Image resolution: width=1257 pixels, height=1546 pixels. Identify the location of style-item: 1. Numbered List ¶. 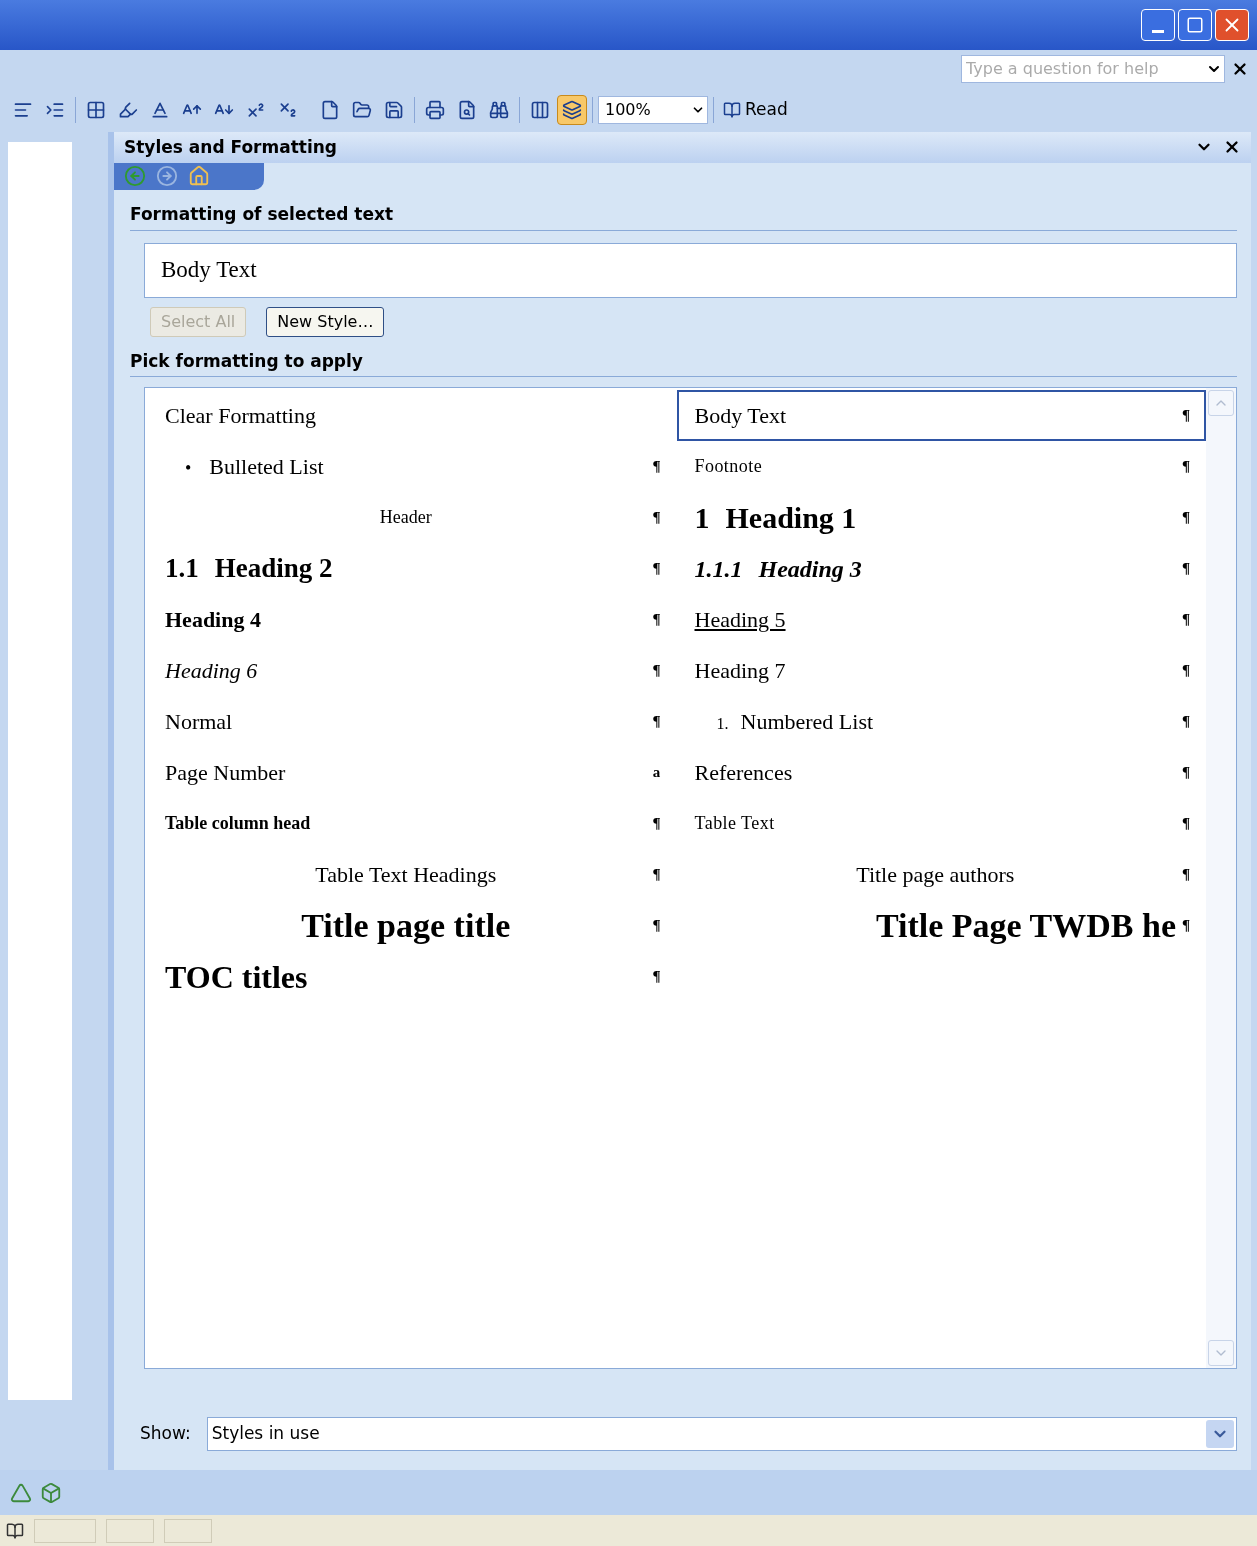
(941, 722).